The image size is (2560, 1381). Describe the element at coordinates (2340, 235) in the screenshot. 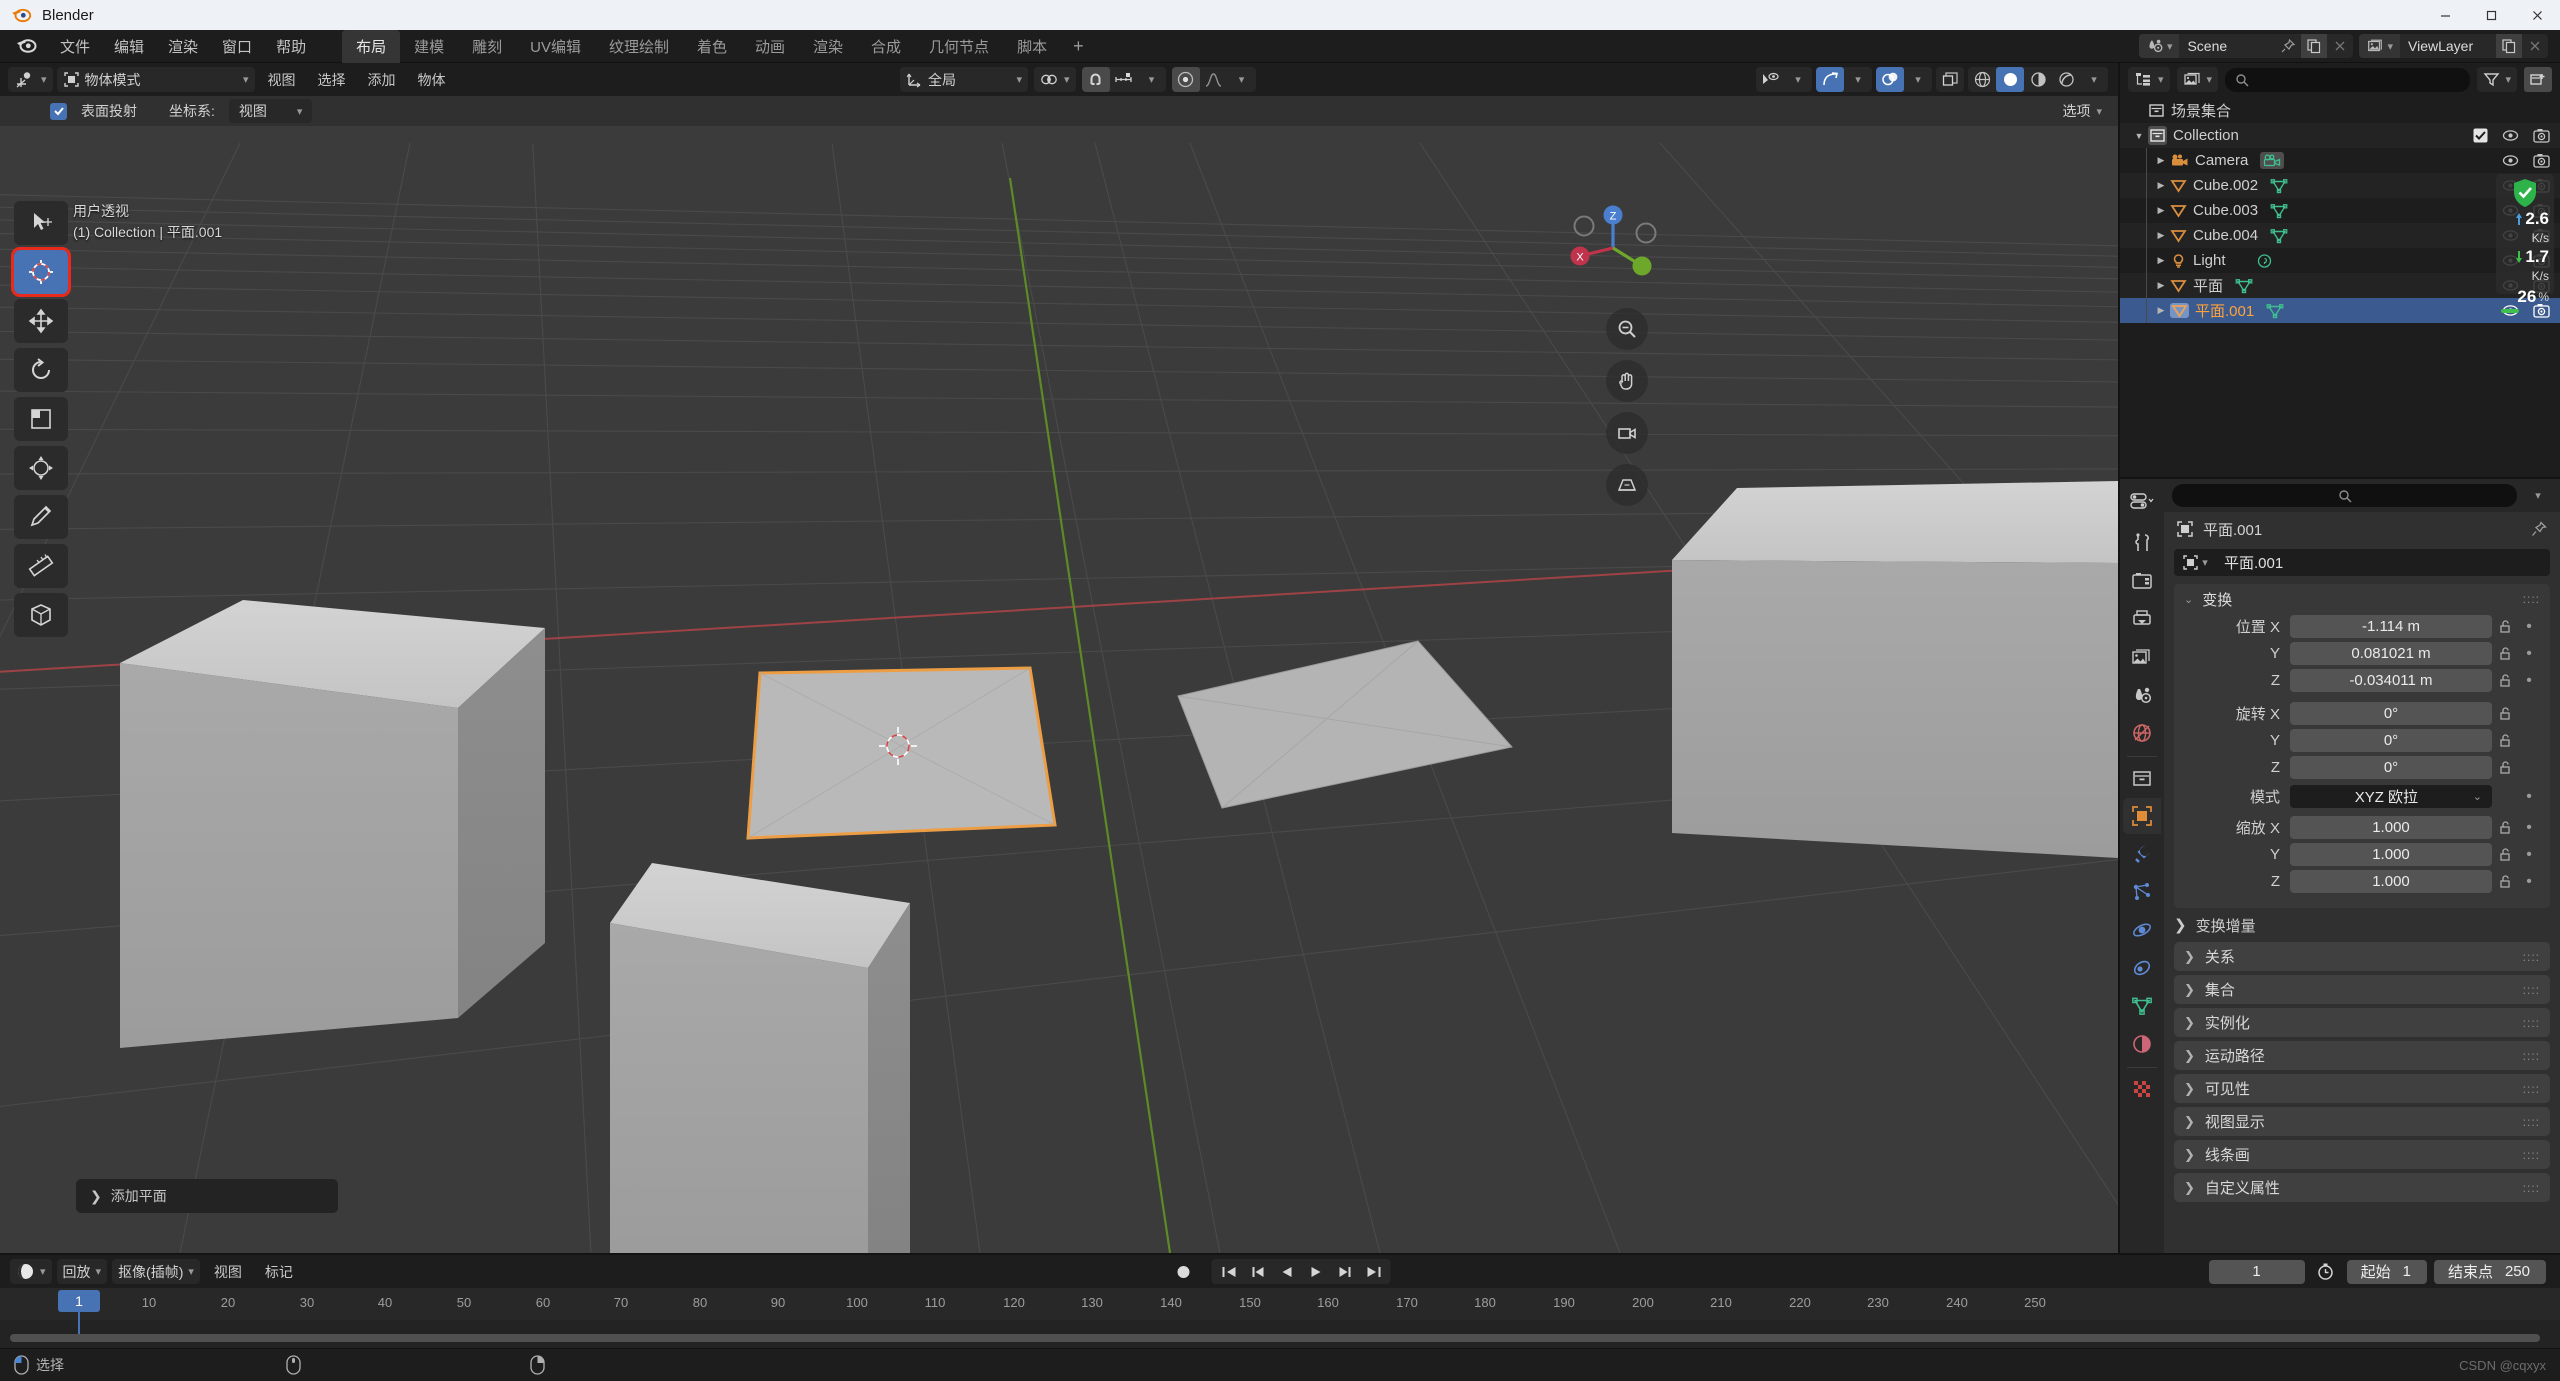

I see `outliner-row-cube004: ▶ Cube.004` at that location.